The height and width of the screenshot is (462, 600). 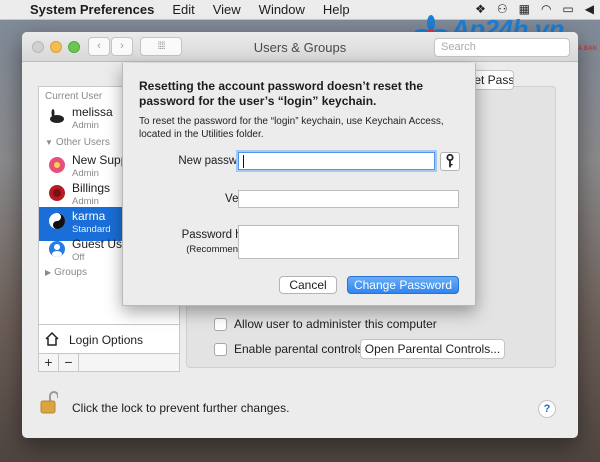 I want to click on user-name: melissa, so click(x=92, y=112).